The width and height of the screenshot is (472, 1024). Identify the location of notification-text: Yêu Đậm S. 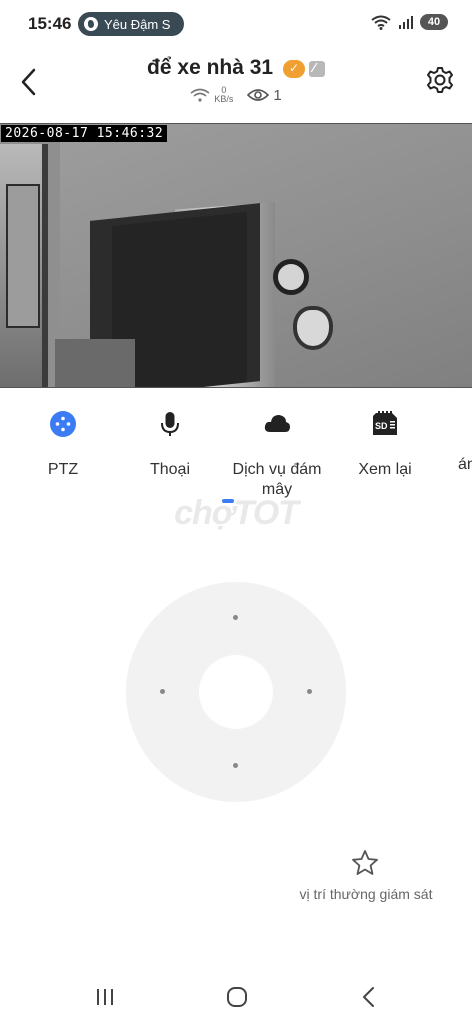
(137, 24).